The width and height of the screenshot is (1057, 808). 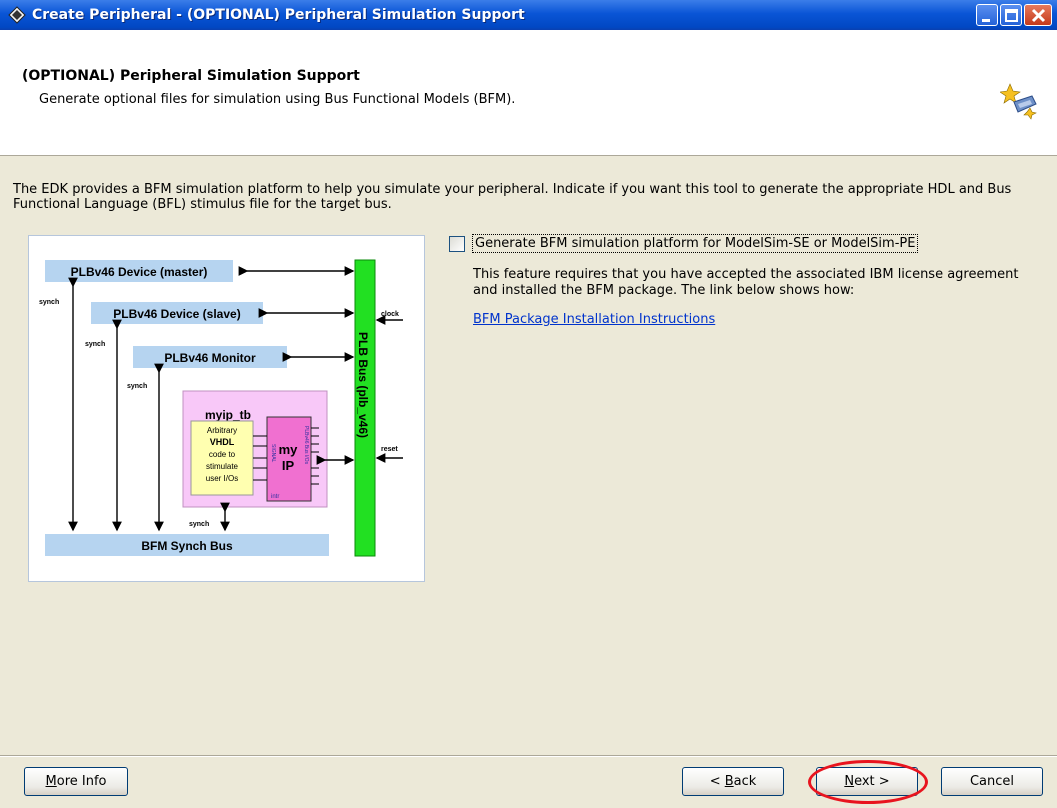 I want to click on generate-bfm-checkbox, so click(x=457, y=244).